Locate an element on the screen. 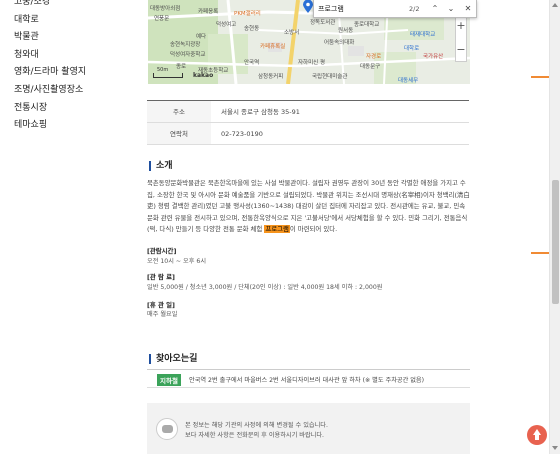 This screenshot has width=560, height=454. chat-bubble-icon is located at coordinates (167, 429).